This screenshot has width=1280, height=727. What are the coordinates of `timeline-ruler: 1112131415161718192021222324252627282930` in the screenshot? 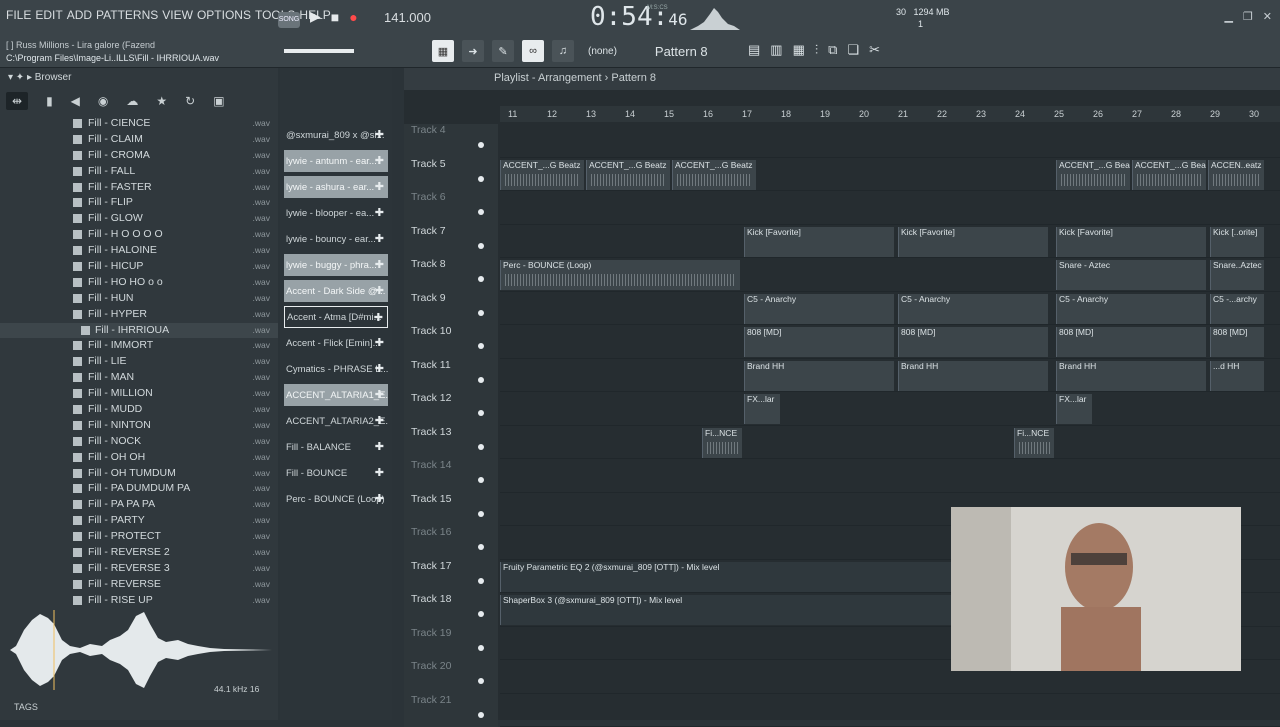 It's located at (890, 114).